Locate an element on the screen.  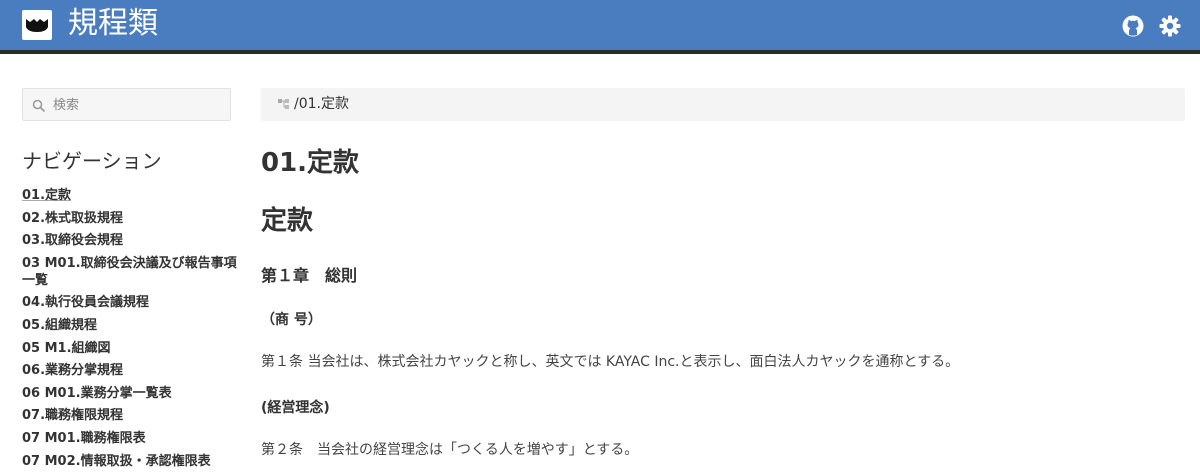
breadcrumb-path: /01.定款 is located at coordinates (321, 104).